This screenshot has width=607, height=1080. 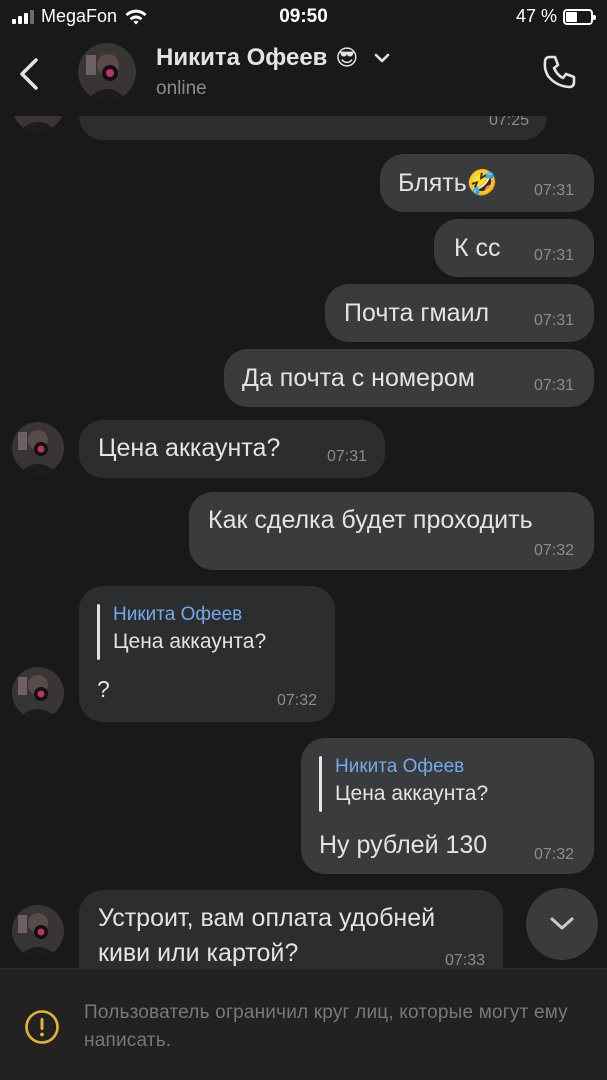 I want to click on message-text: Почта гмаил, so click(x=417, y=313).